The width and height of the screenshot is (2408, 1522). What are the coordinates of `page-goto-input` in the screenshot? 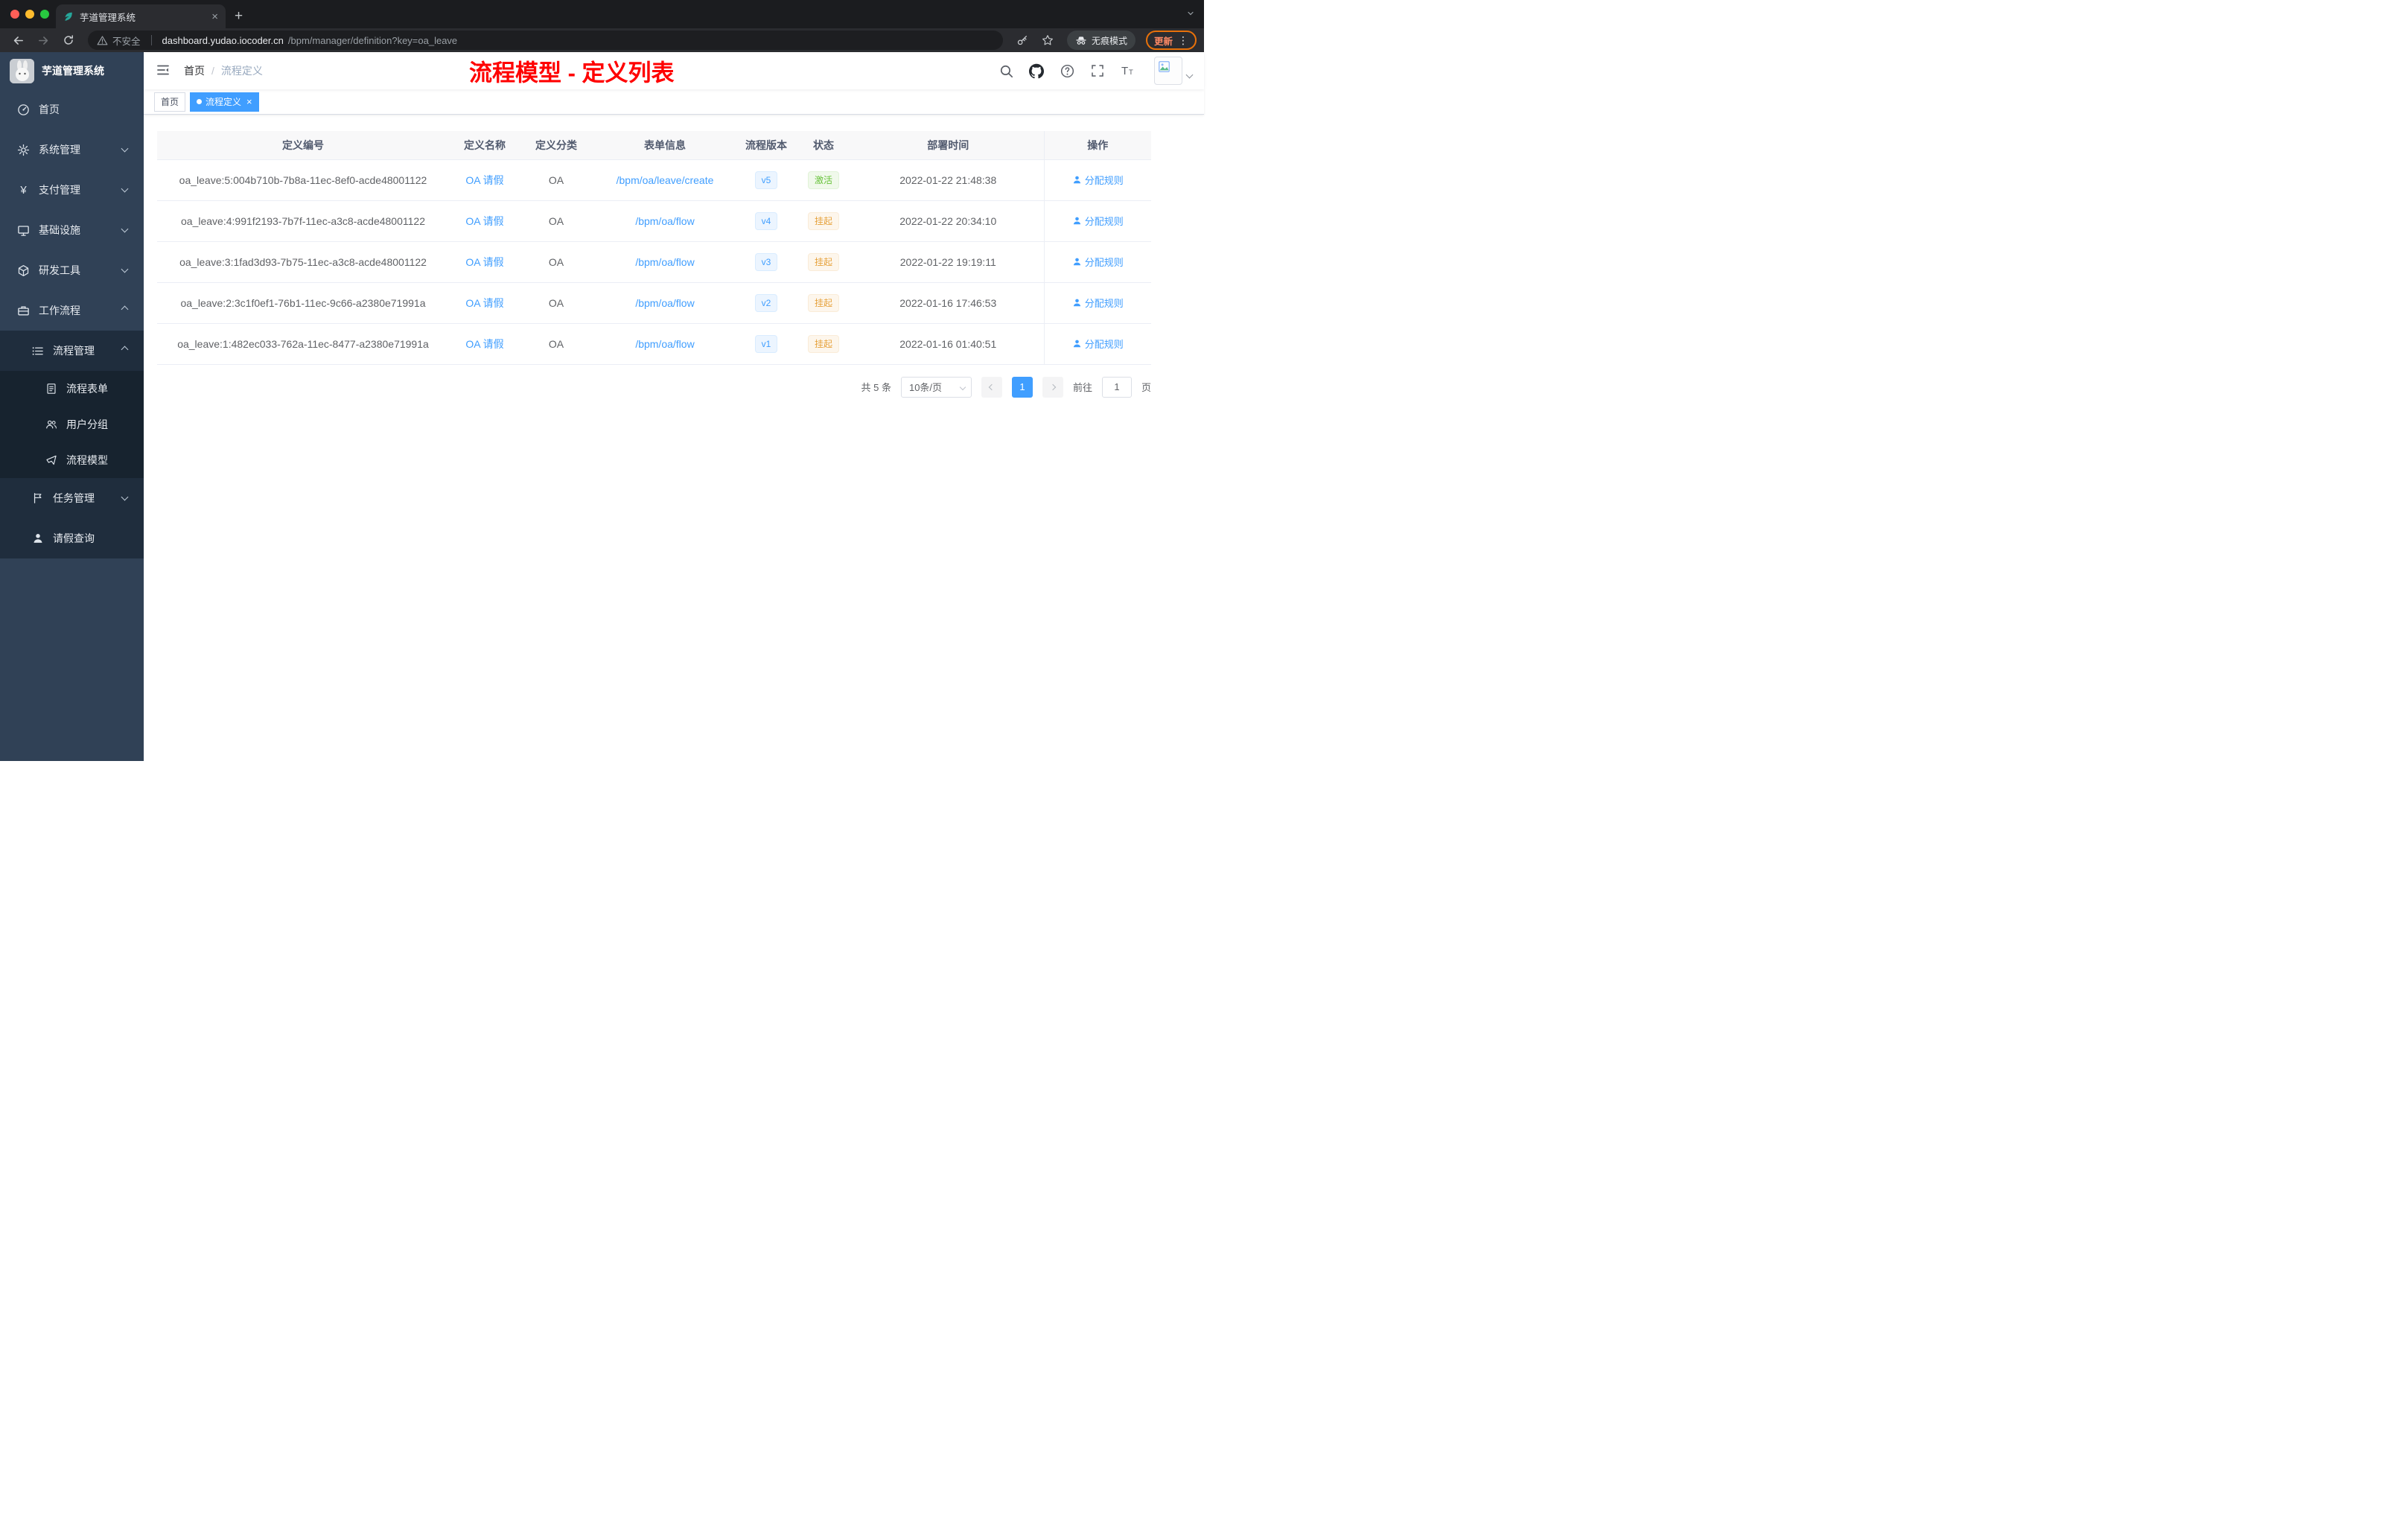 It's located at (1116, 387).